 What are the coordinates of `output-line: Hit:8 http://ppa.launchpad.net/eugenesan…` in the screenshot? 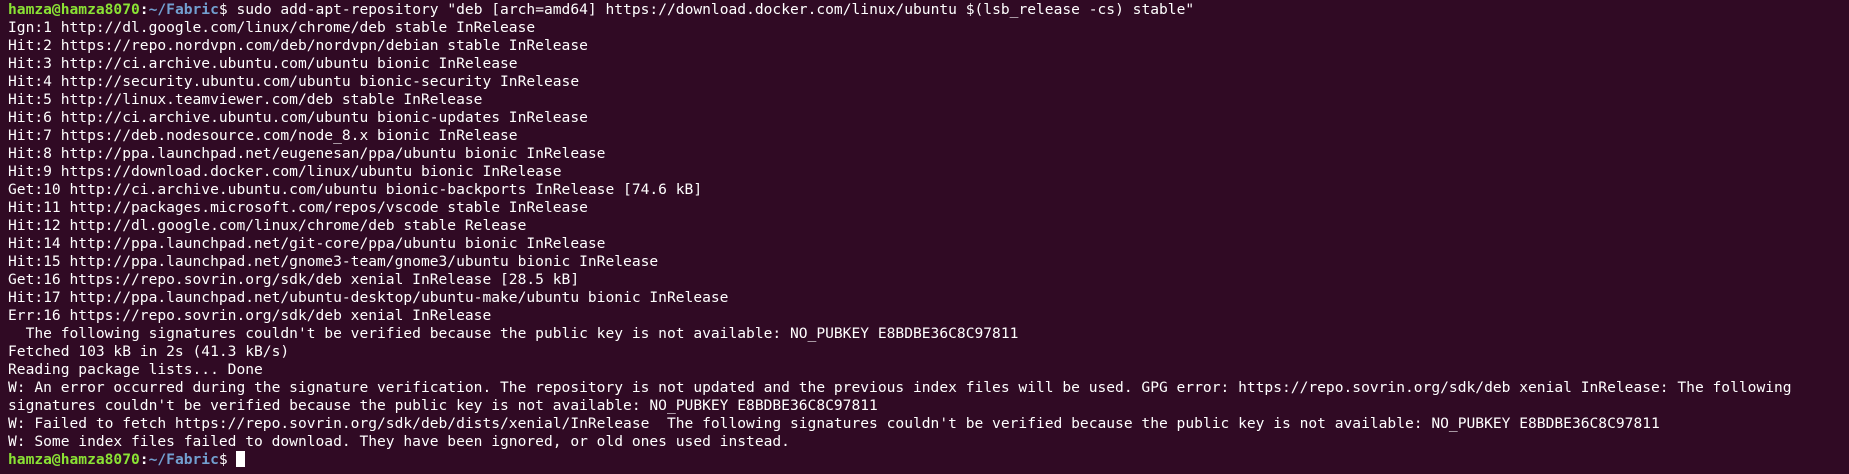 It's located at (307, 153).